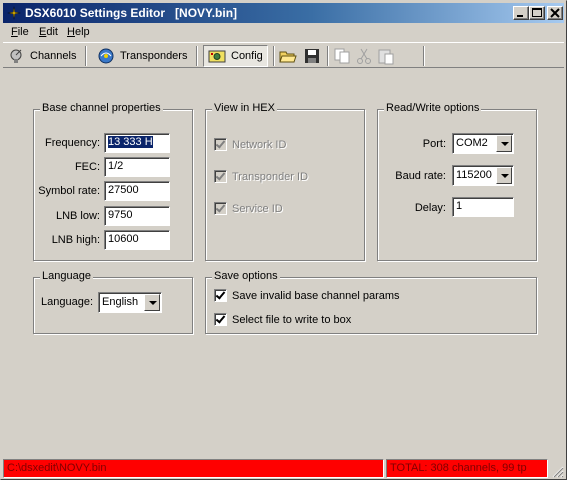  What do you see at coordinates (257, 208) in the screenshot?
I see `service-id-label: Service ID` at bounding box center [257, 208].